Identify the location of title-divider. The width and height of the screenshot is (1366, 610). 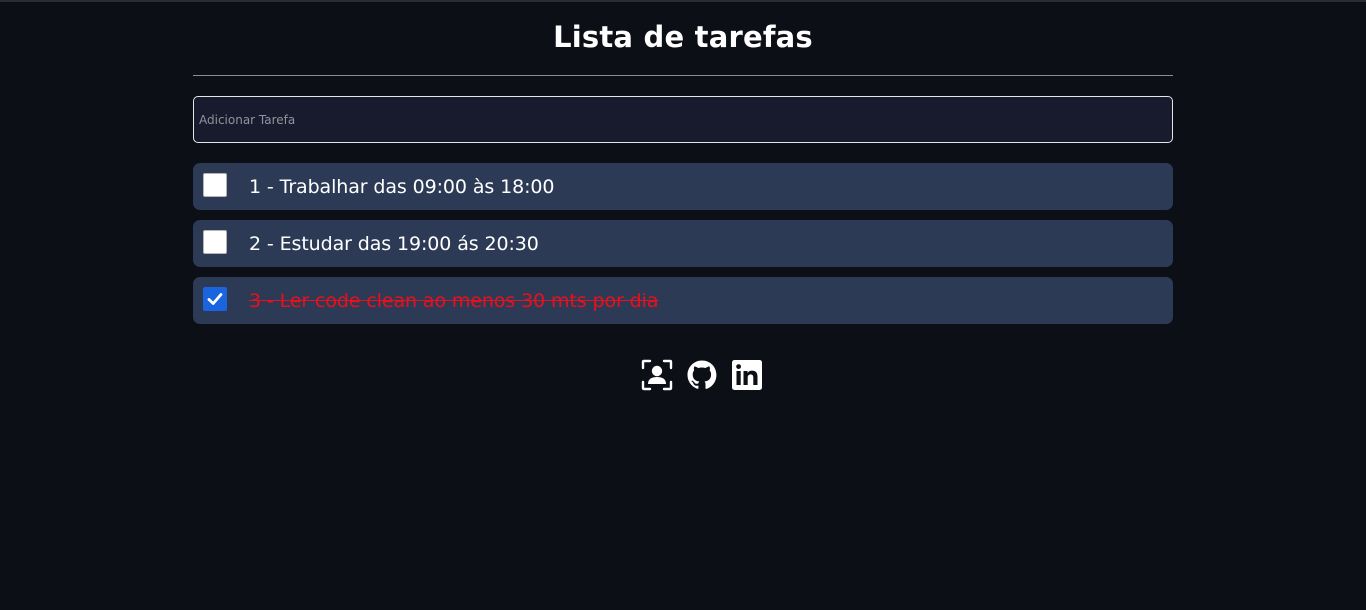
(683, 75).